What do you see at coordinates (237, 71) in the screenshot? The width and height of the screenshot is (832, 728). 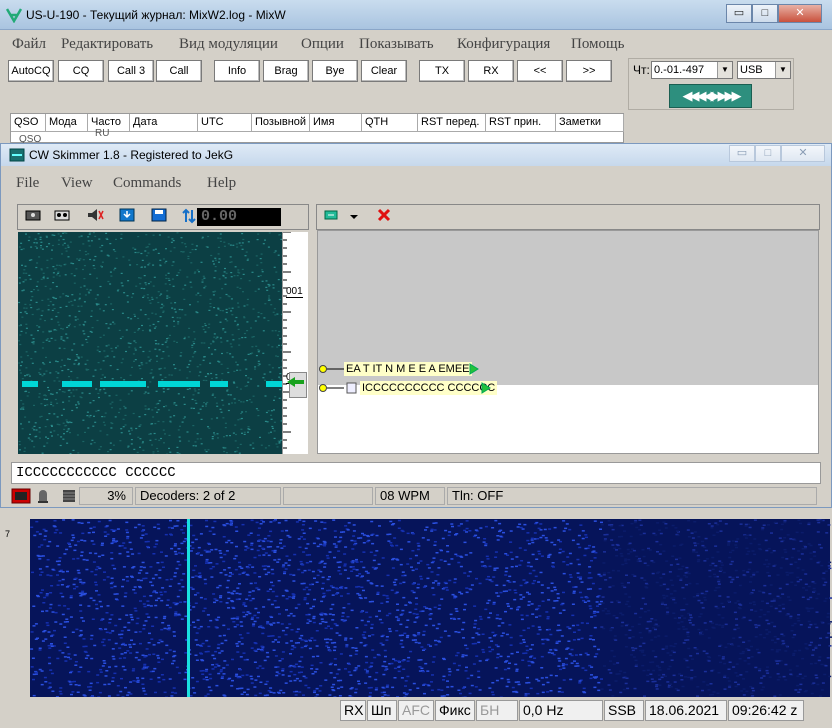 I see `info-button: Info` at bounding box center [237, 71].